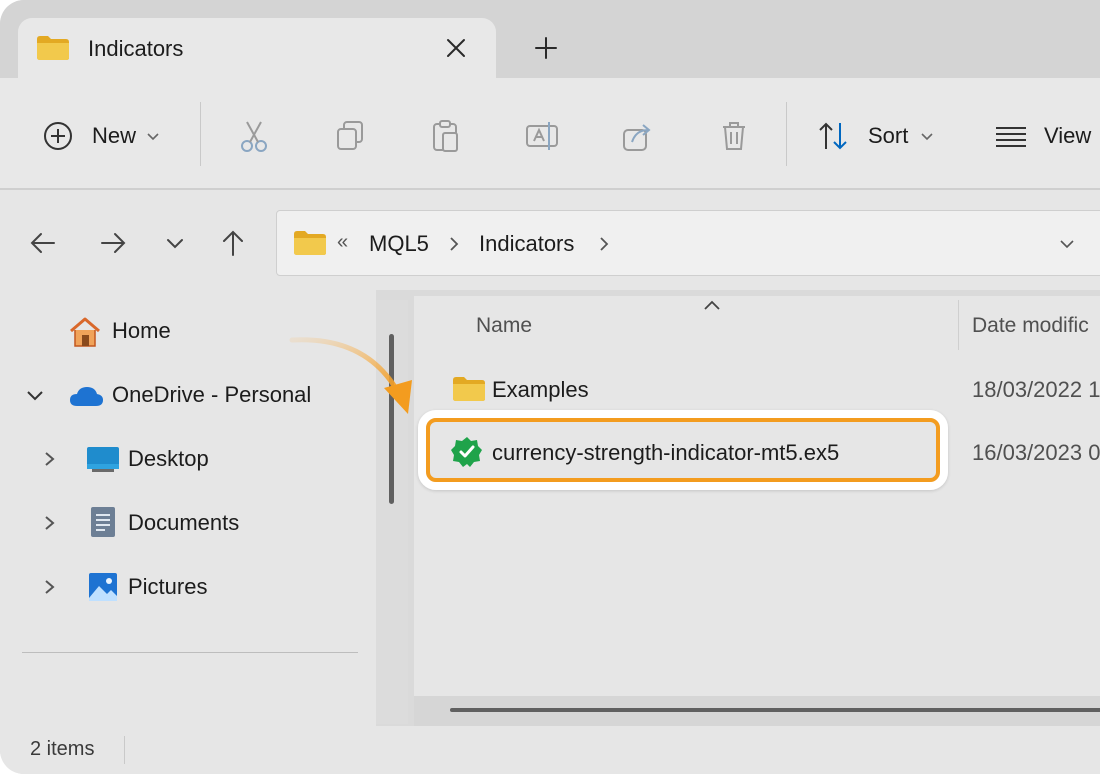 This screenshot has width=1100, height=774. I want to click on close-icon, so click(456, 48).